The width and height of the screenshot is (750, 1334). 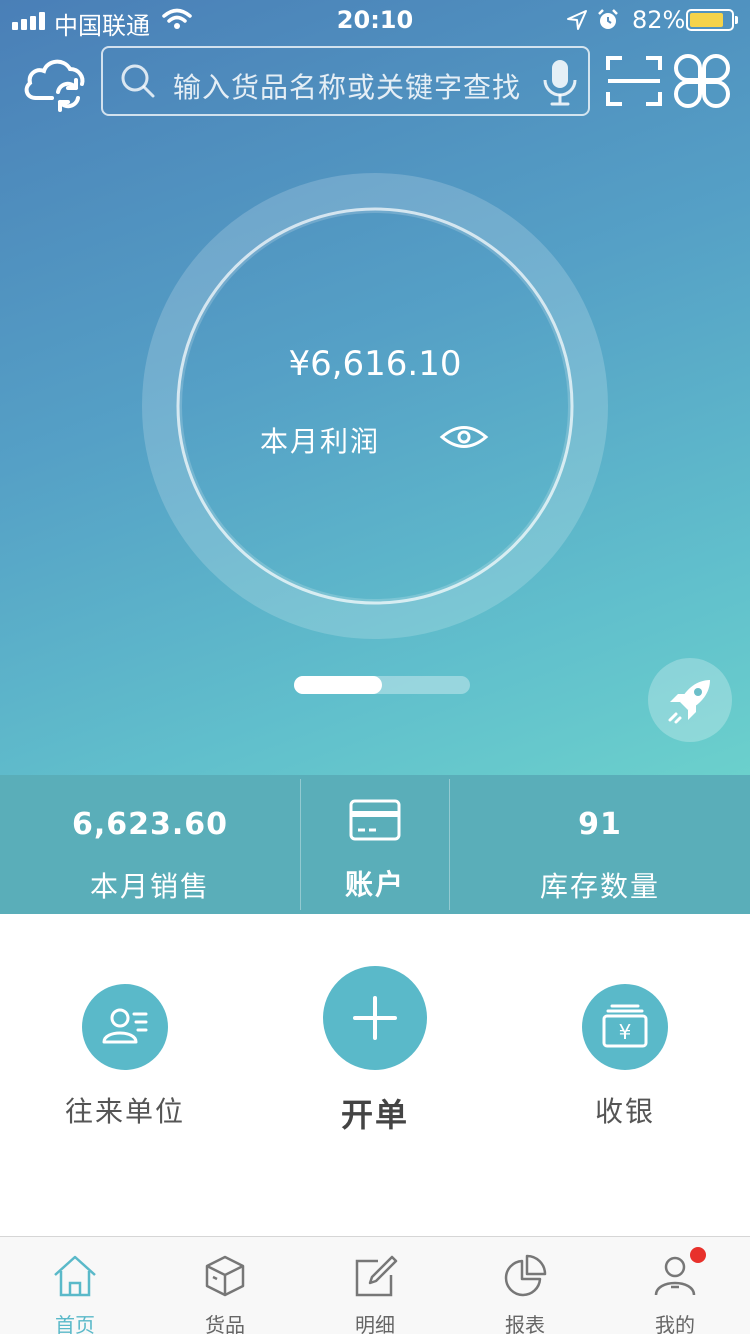 I want to click on monthly-sales-stat: 6,623.60 本月销售, so click(x=150, y=844).